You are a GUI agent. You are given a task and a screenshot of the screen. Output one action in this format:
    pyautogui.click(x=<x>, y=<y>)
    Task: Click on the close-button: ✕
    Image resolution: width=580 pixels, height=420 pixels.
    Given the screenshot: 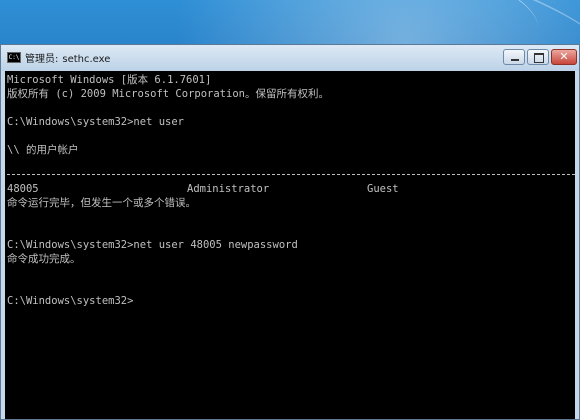 What is the action you would take?
    pyautogui.click(x=564, y=57)
    